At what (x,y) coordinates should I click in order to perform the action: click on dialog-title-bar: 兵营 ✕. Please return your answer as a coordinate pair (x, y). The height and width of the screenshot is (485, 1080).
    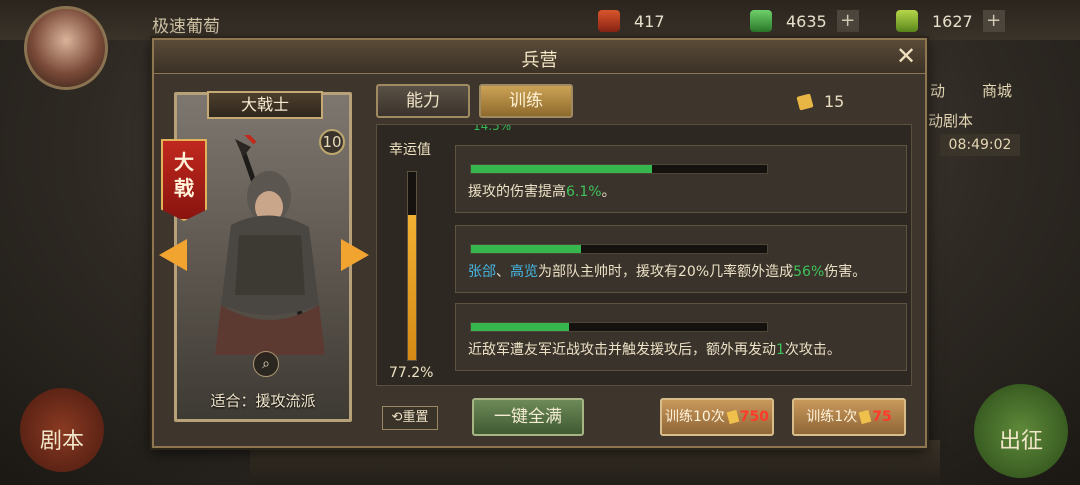
    Looking at the image, I should click on (539, 57).